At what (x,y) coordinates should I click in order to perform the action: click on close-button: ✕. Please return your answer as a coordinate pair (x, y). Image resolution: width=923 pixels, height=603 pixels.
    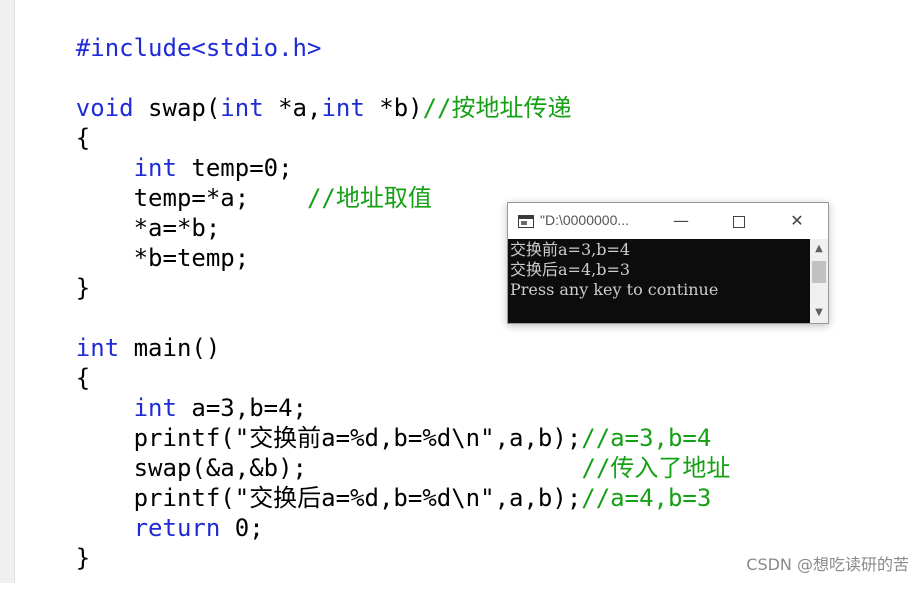
    Looking at the image, I should click on (797, 221).